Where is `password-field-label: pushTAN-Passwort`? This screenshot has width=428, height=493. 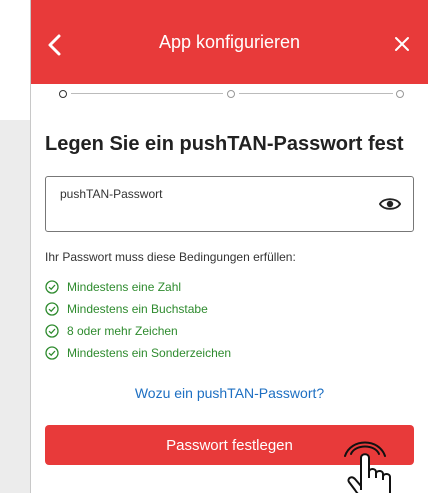
password-field-label: pushTAN-Passwort is located at coordinates (111, 194).